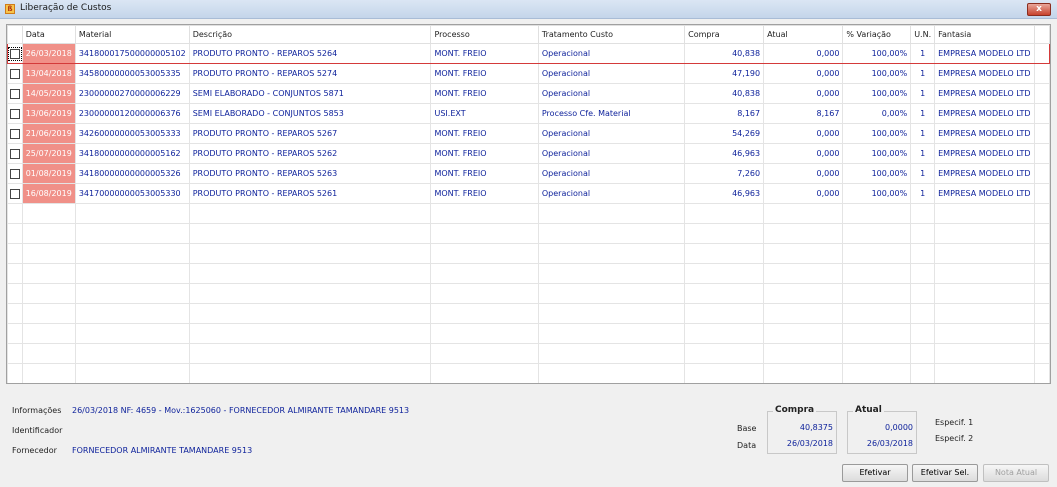  Describe the element at coordinates (310, 173) in the screenshot. I see `descricao-cell: PRODUTO PRONTO - REPAROS 5263` at that location.